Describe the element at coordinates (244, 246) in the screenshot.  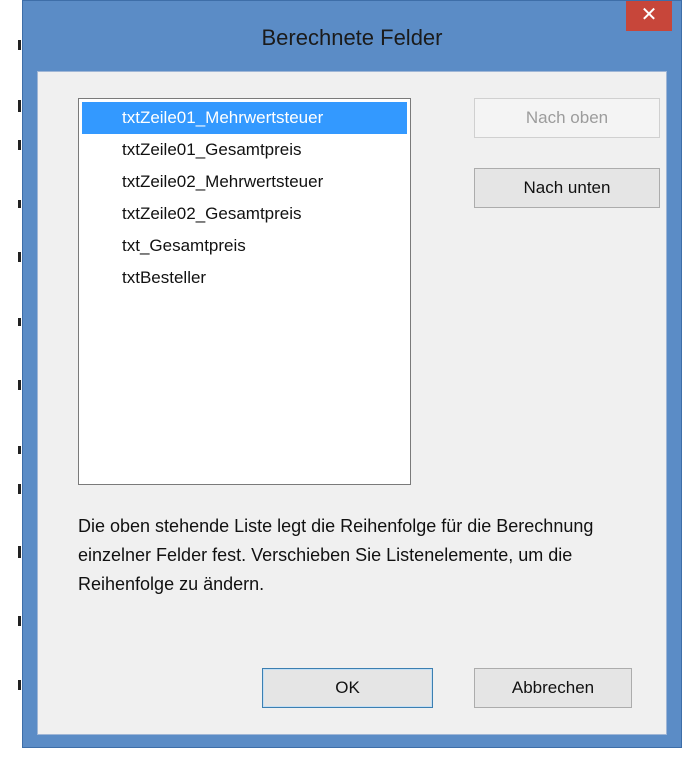
I see `list-item: txt_Gesamtpreis` at that location.